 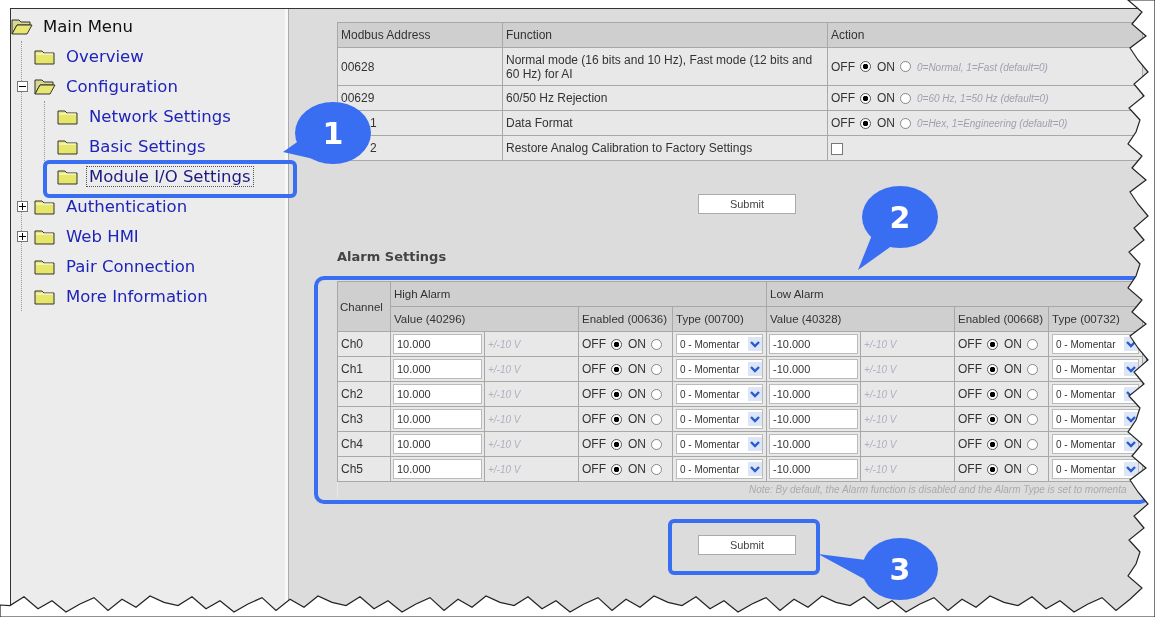 I want to click on column-header: Action, so click(x=985, y=35).